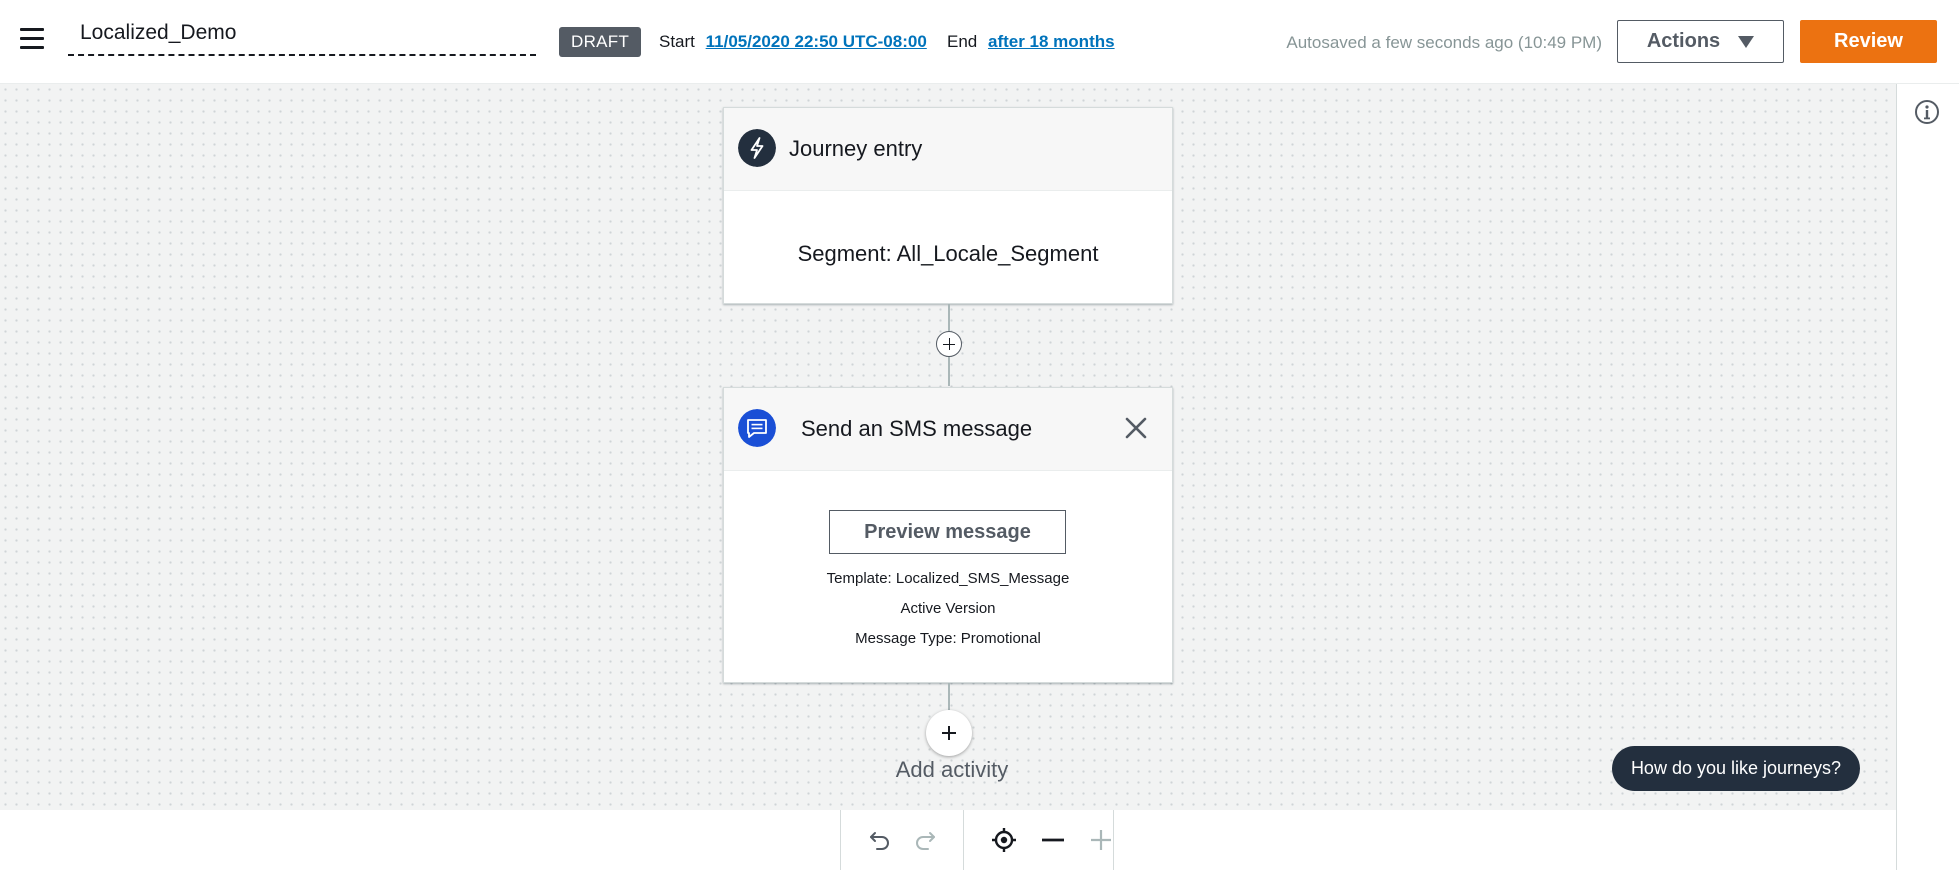 The width and height of the screenshot is (1959, 870). What do you see at coordinates (952, 770) in the screenshot?
I see `add-activity-label: Add activity` at bounding box center [952, 770].